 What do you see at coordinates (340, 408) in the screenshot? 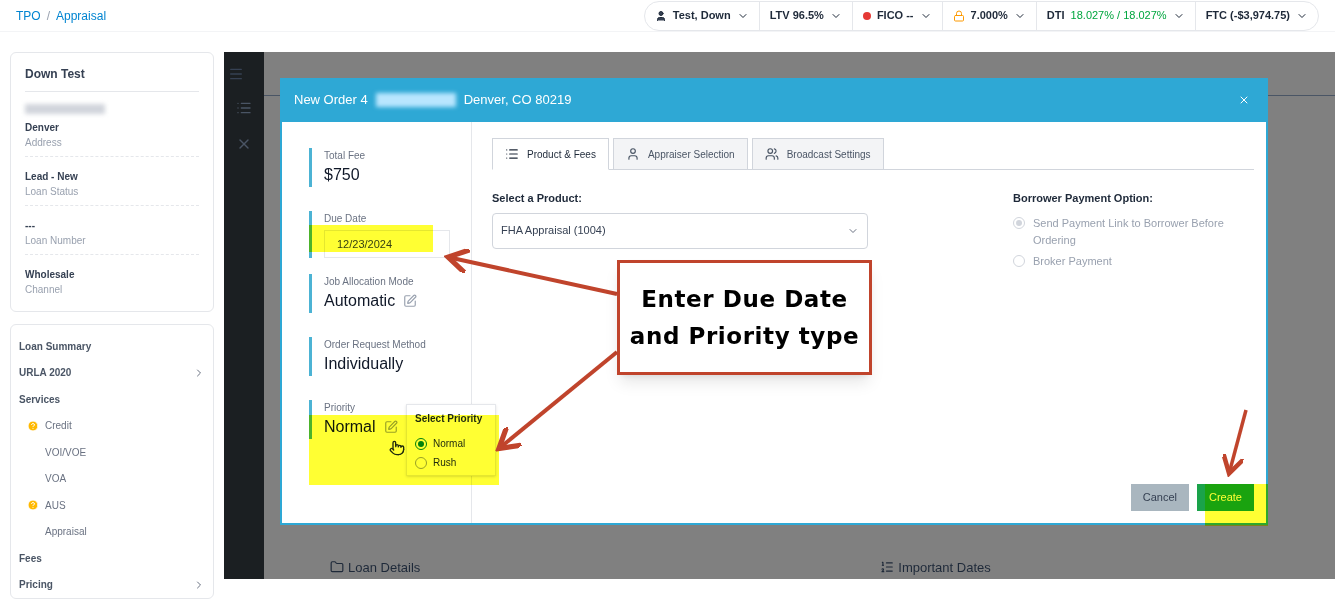
I see `summary-label: Priority` at bounding box center [340, 408].